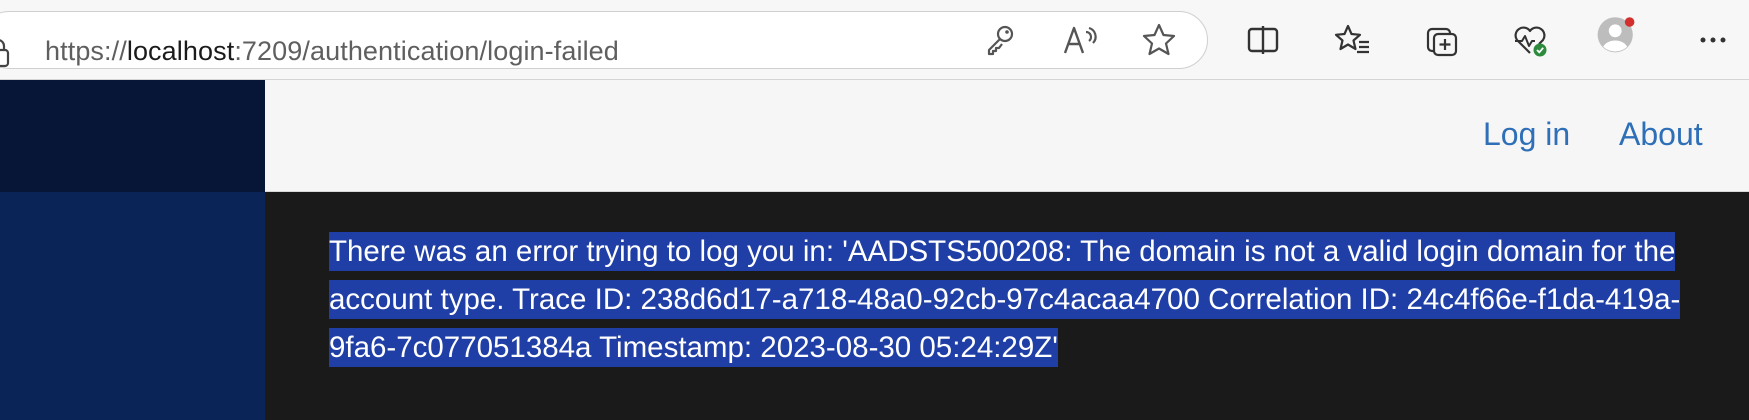  I want to click on sidebar-header, so click(132, 136).